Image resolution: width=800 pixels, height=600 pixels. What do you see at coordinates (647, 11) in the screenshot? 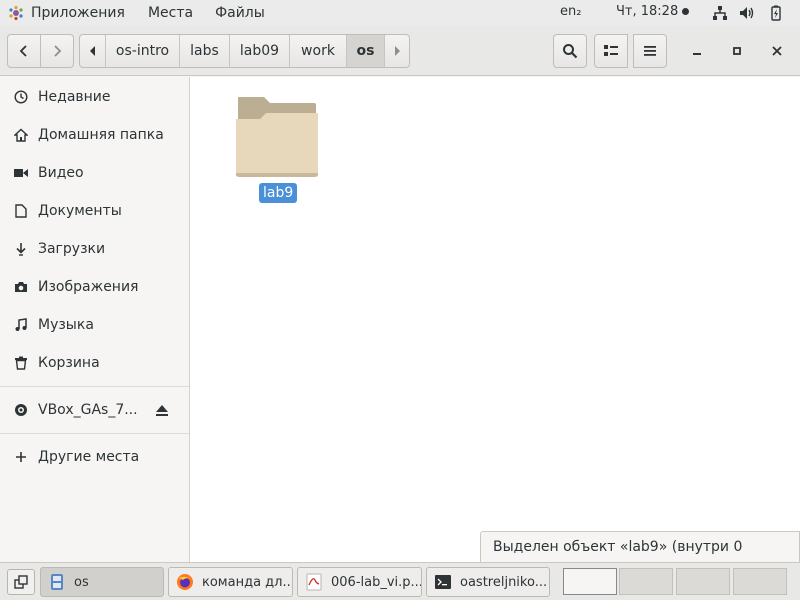
I see `clock-label: Чт, 18:28` at bounding box center [647, 11].